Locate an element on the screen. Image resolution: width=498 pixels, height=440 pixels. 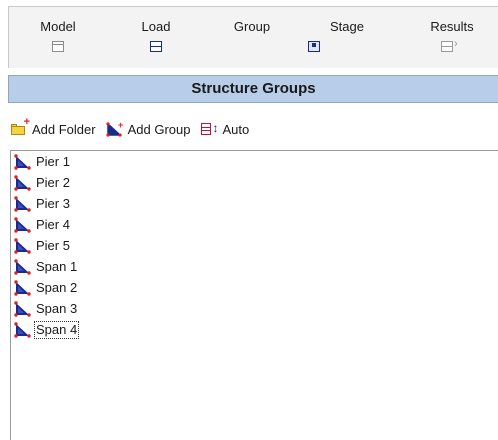
add-folder-label: Add Folder is located at coordinates (64, 129).